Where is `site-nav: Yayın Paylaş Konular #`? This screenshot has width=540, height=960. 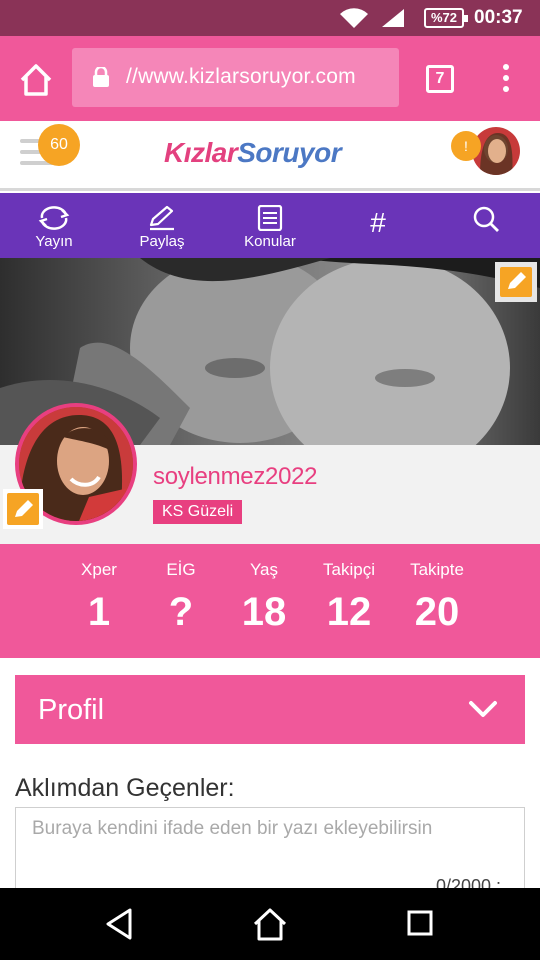 site-nav: Yayın Paylaş Konular # is located at coordinates (270, 225).